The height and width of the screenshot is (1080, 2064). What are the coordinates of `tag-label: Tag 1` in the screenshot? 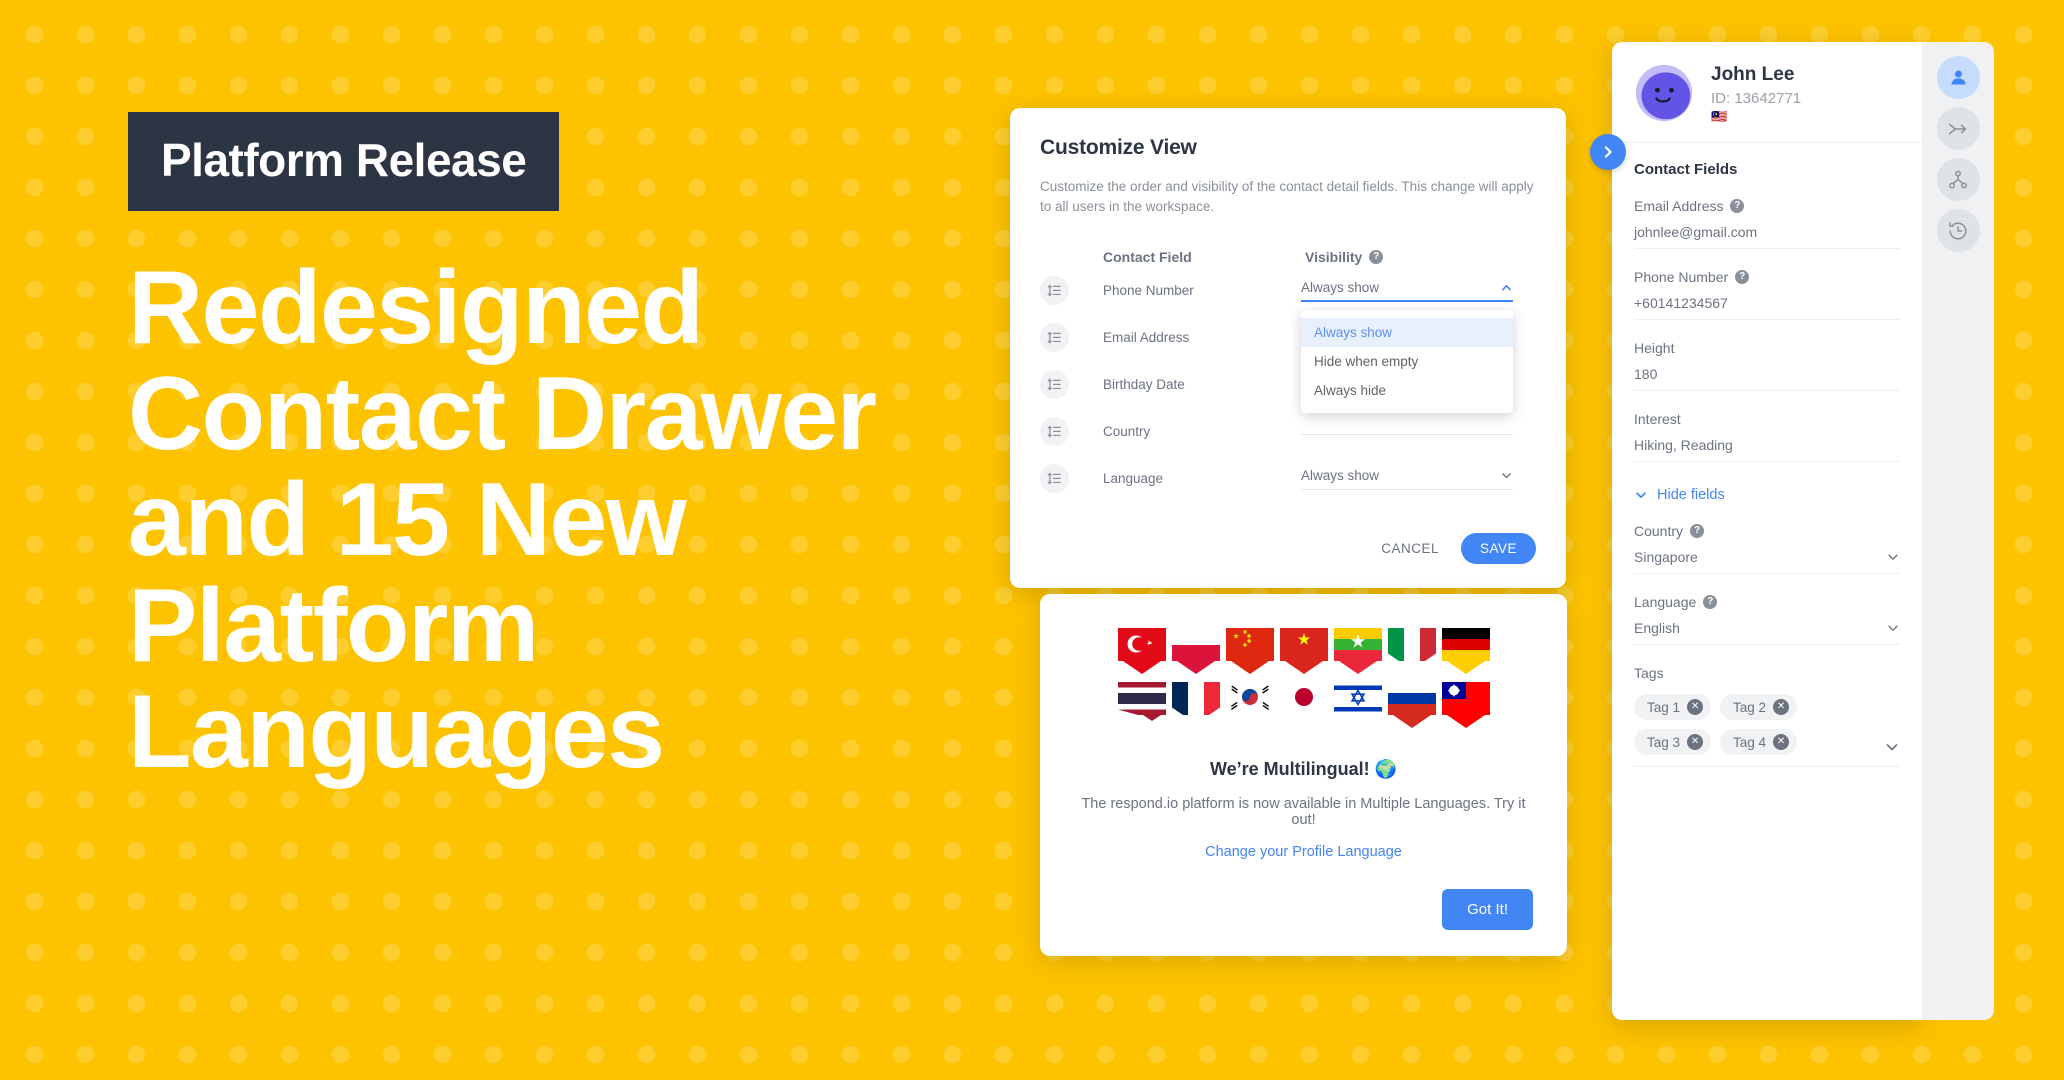 It's located at (1664, 707).